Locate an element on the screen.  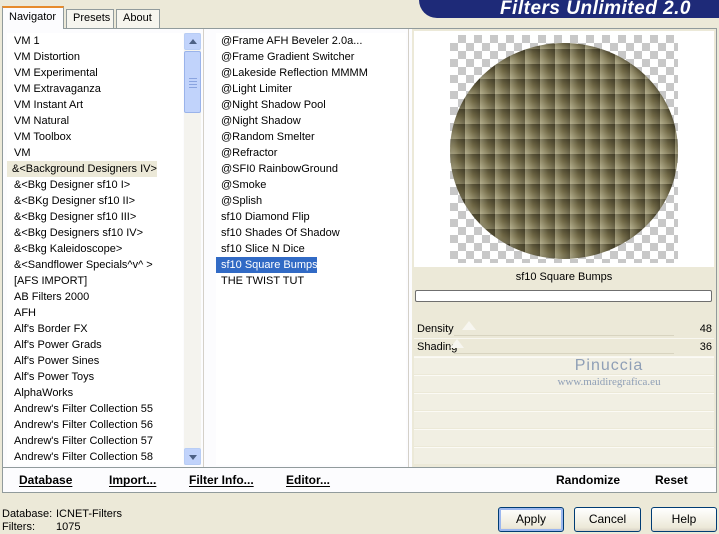
category-item: [AFS IMPORT] is located at coordinates (95, 281).